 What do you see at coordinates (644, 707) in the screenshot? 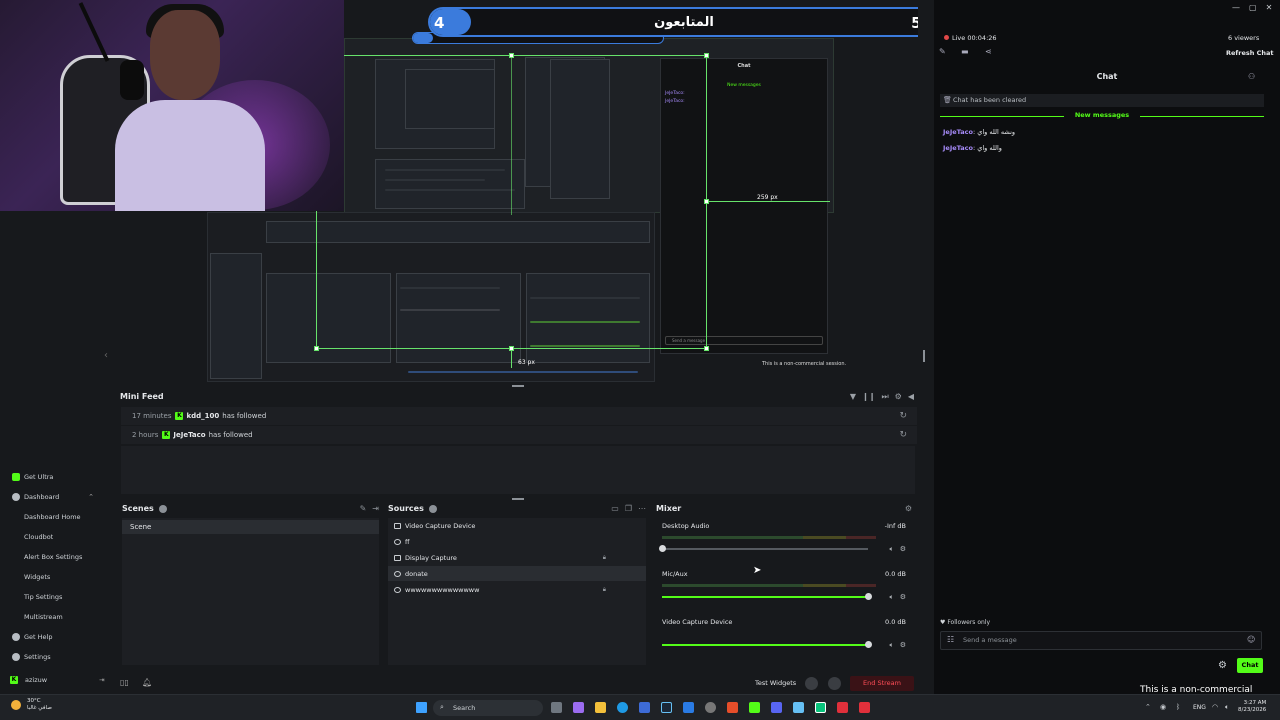
I see `store-icon` at bounding box center [644, 707].